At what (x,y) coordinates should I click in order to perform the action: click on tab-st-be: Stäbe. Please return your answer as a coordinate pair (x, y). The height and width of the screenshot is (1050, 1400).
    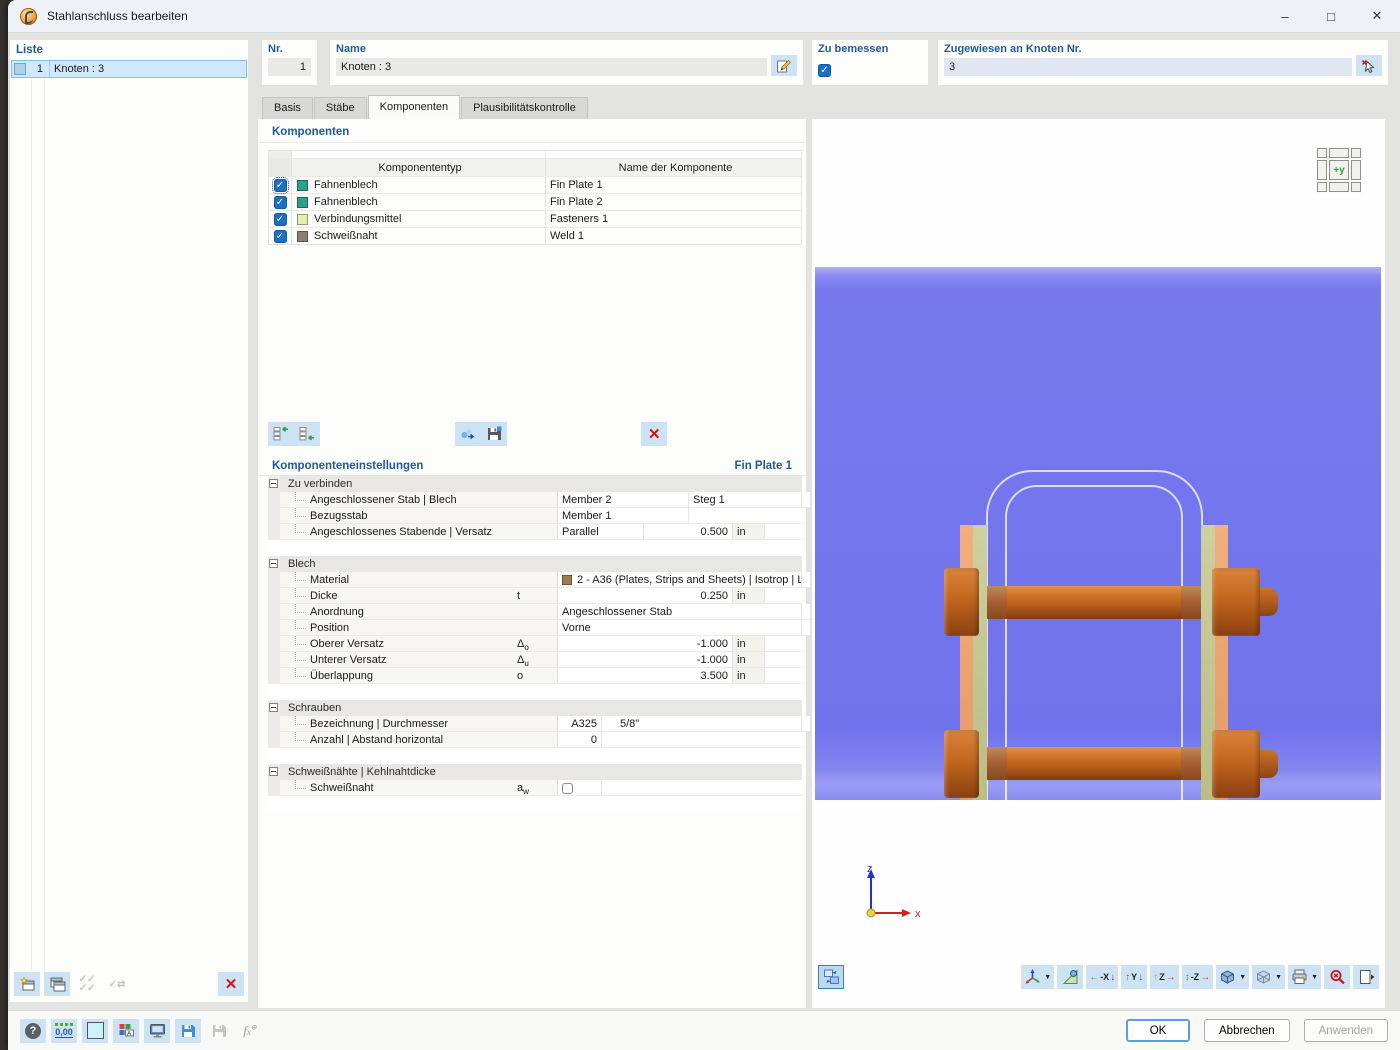
    Looking at the image, I should click on (340, 108).